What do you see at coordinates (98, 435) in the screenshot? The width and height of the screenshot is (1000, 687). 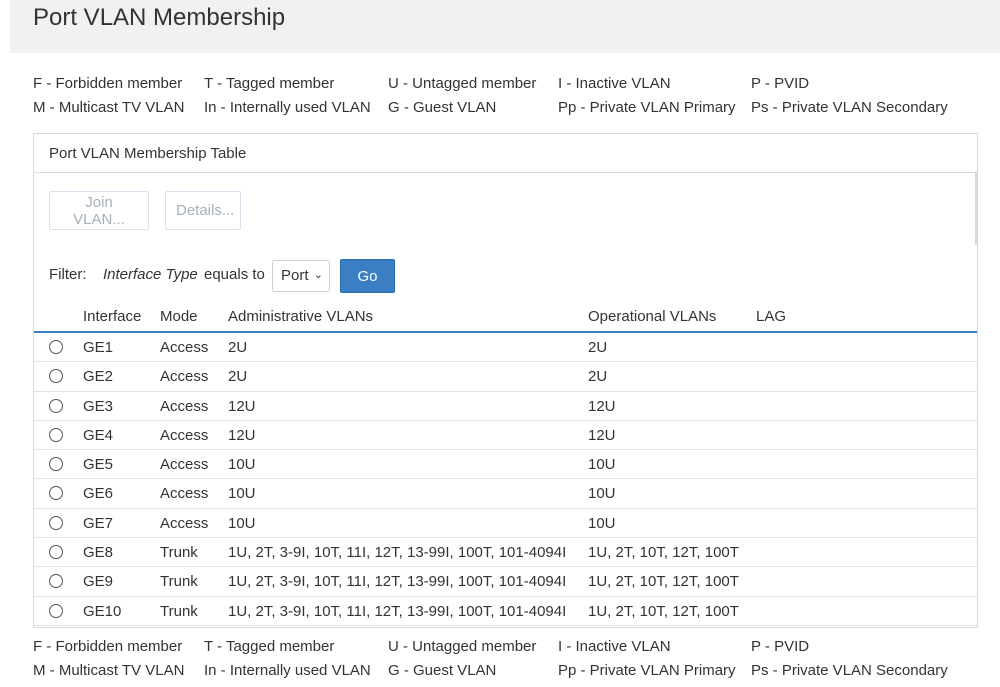 I see `interface-cell: GE4` at bounding box center [98, 435].